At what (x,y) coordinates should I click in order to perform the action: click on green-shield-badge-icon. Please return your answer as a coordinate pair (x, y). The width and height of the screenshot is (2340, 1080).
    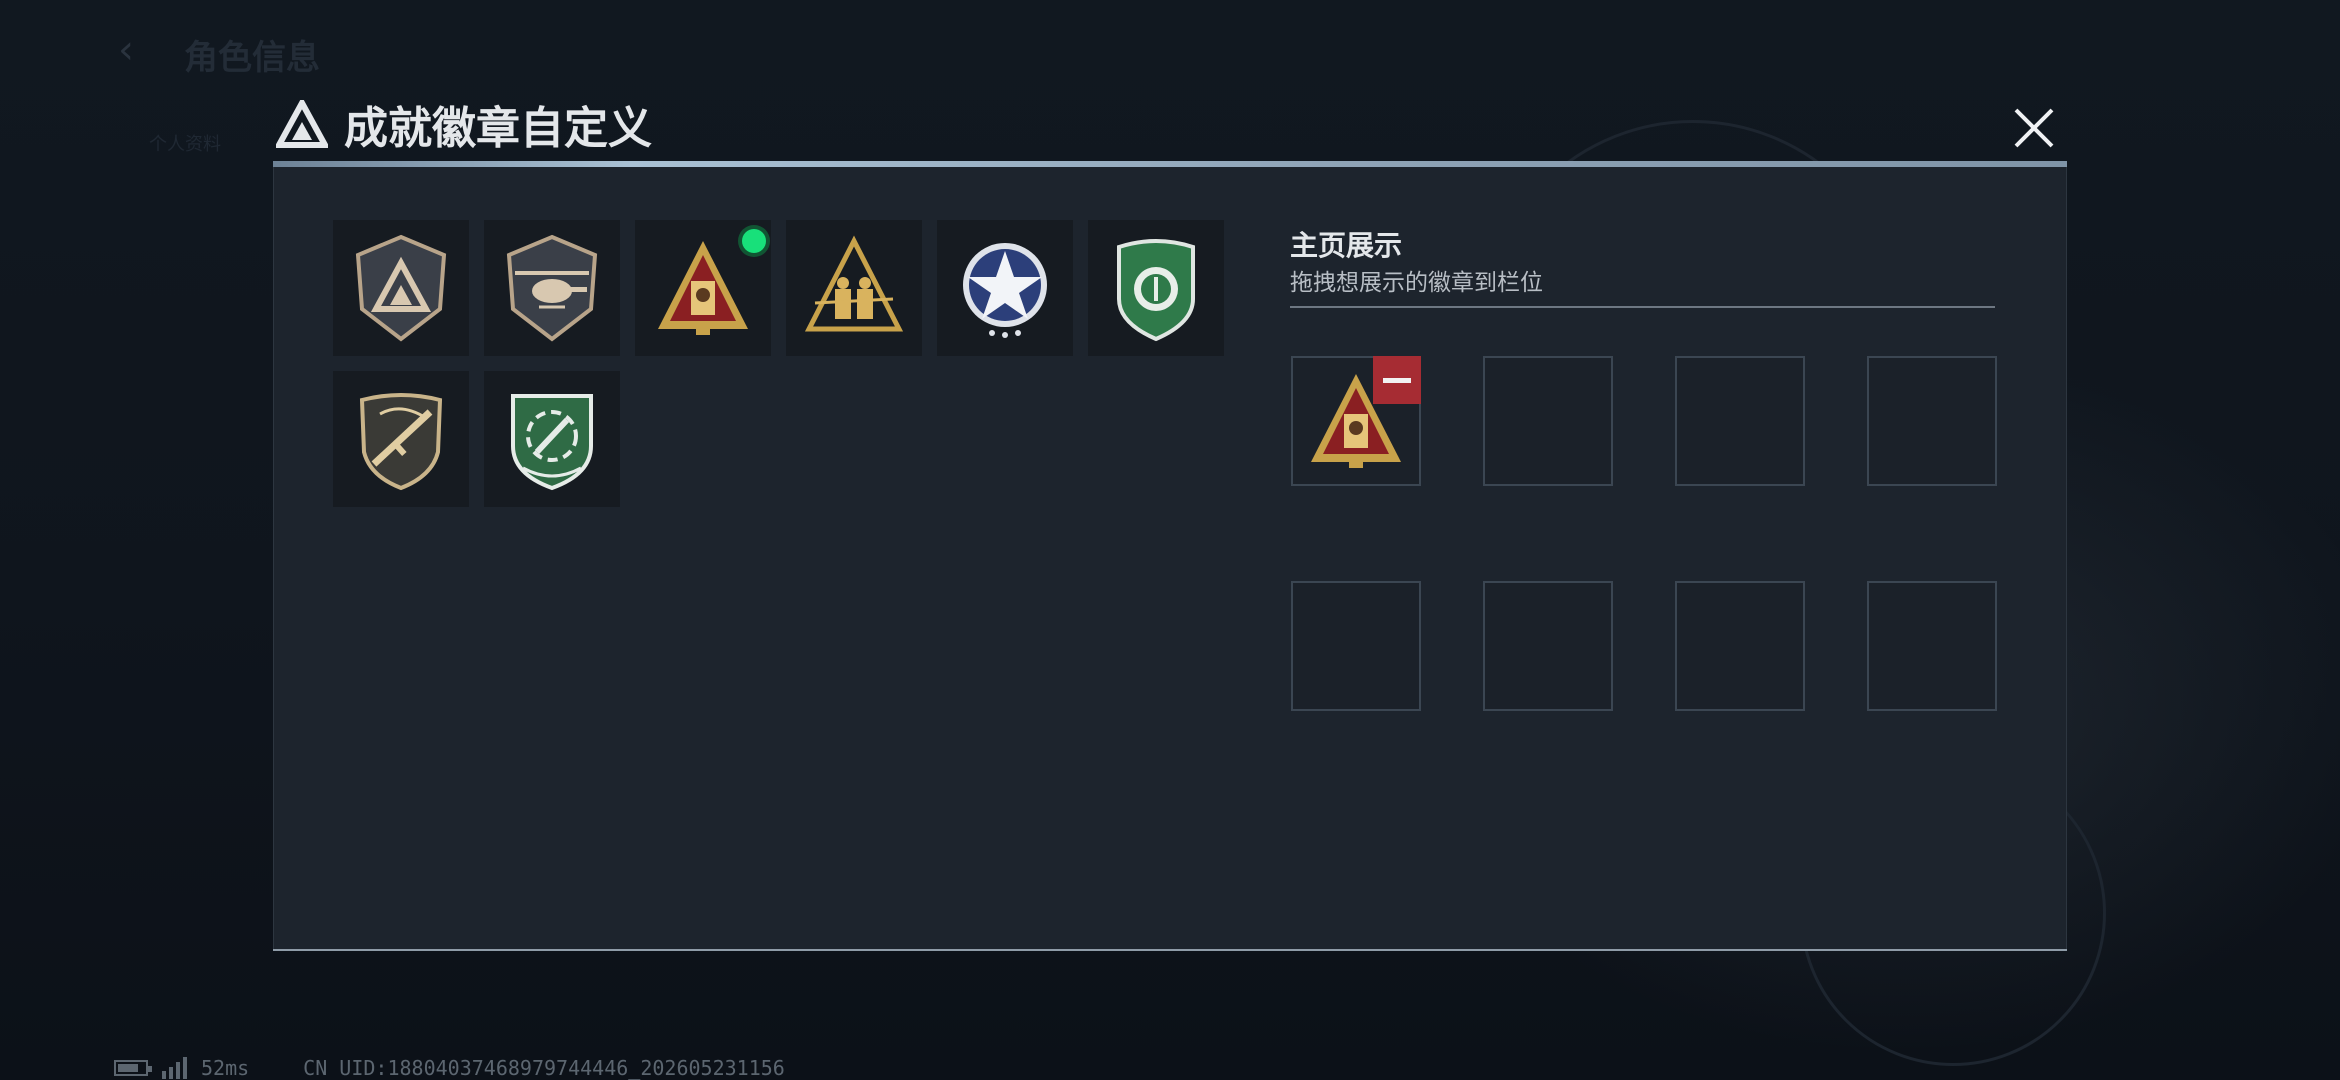
    Looking at the image, I should click on (1156, 290).